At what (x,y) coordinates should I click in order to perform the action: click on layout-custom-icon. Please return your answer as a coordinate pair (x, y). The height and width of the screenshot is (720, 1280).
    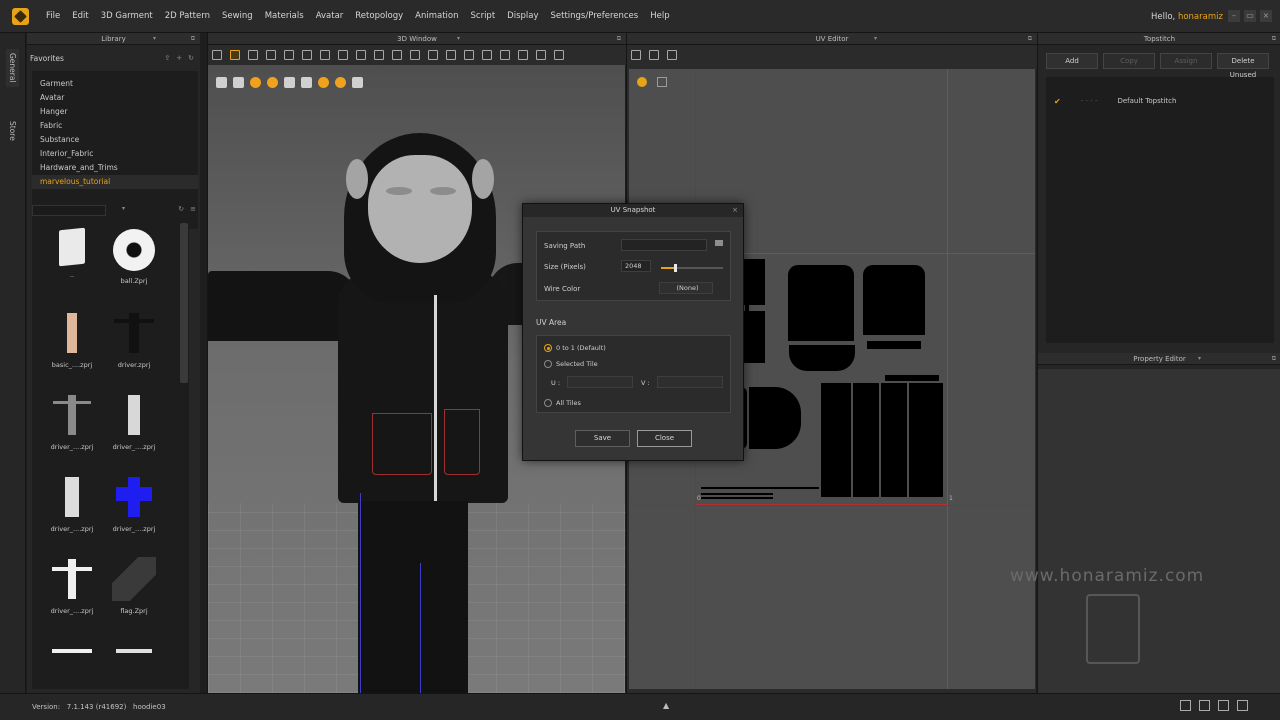
    Looking at the image, I should click on (1242, 705).